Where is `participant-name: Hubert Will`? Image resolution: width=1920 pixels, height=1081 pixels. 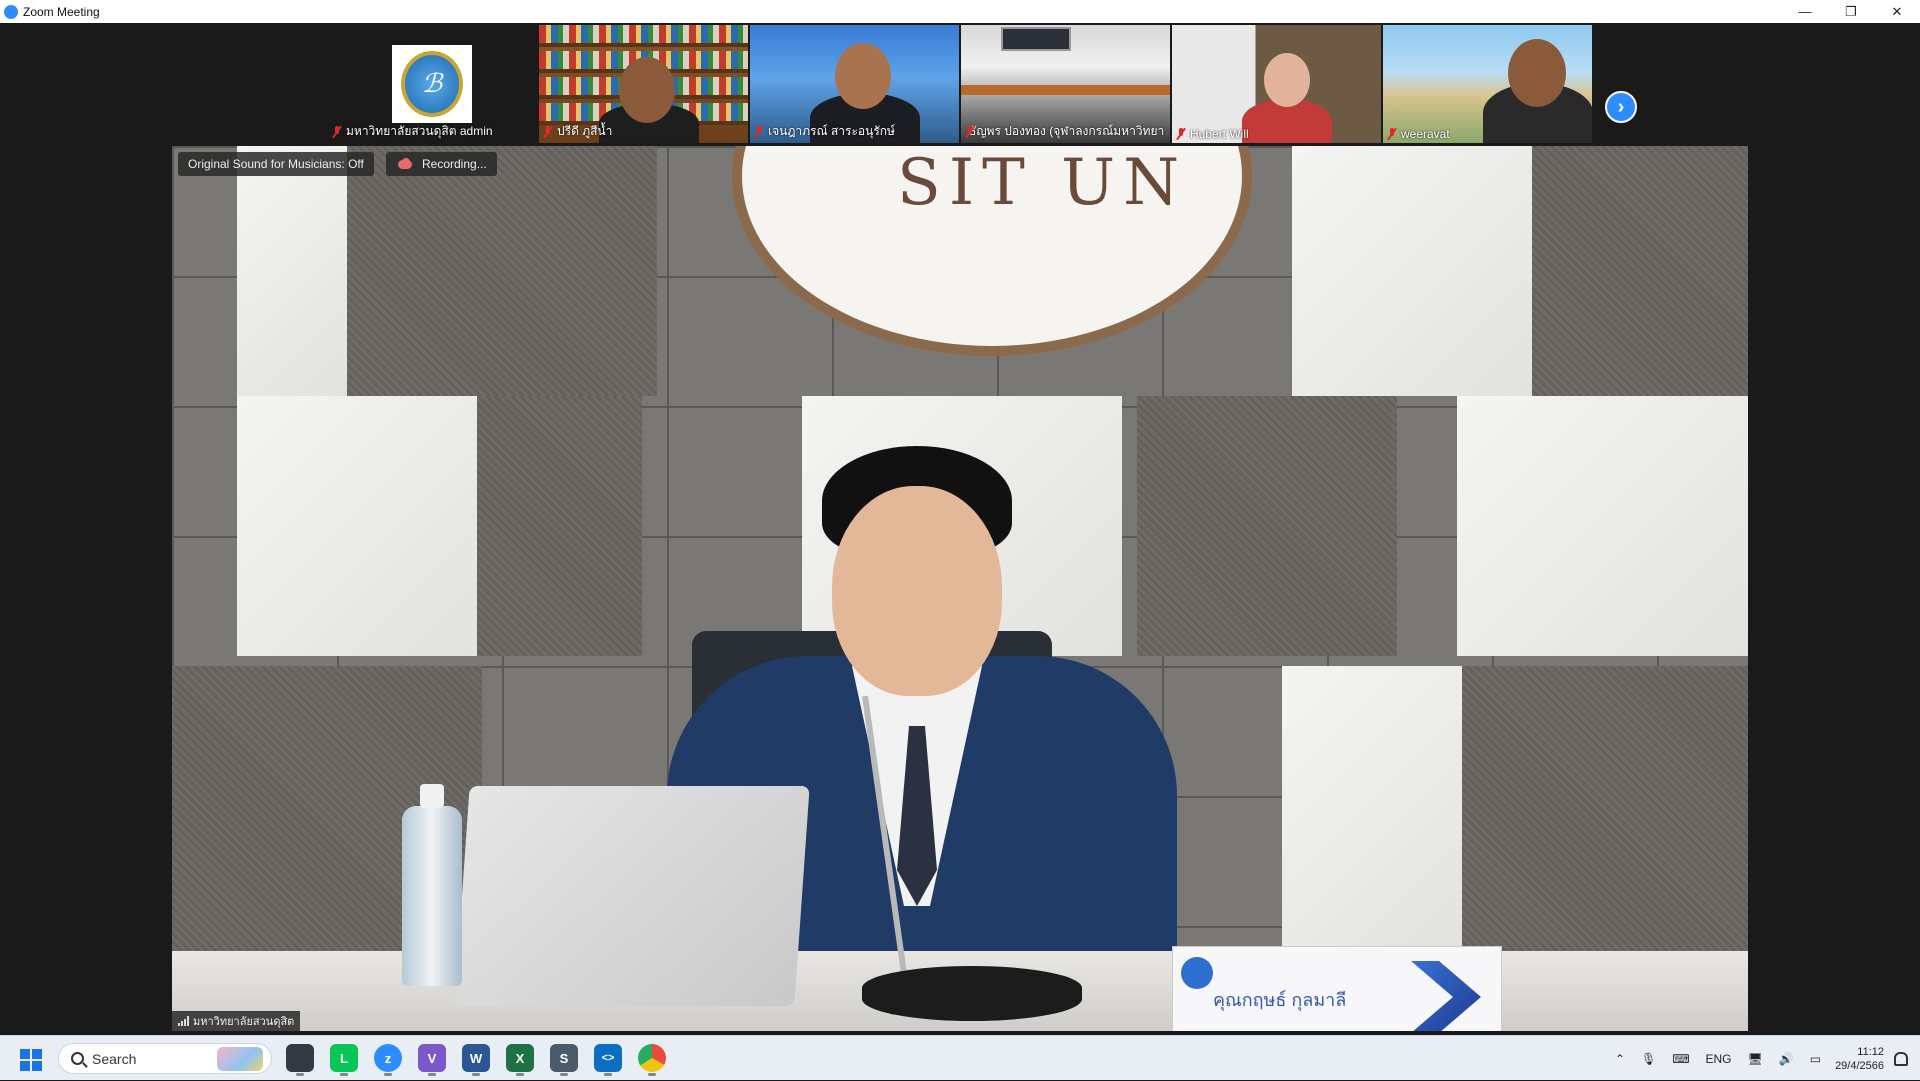 participant-name: Hubert Will is located at coordinates (1212, 134).